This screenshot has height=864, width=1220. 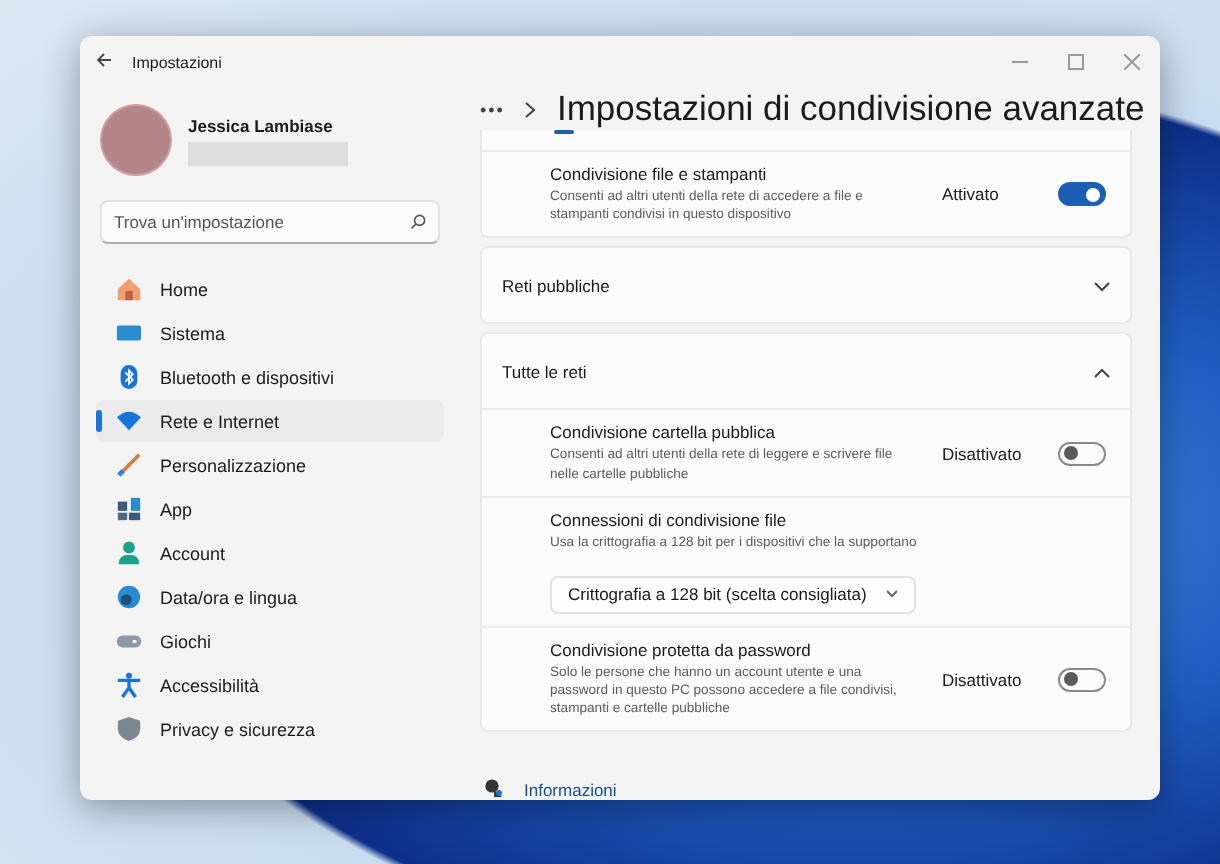 I want to click on globe-icon, so click(x=129, y=597).